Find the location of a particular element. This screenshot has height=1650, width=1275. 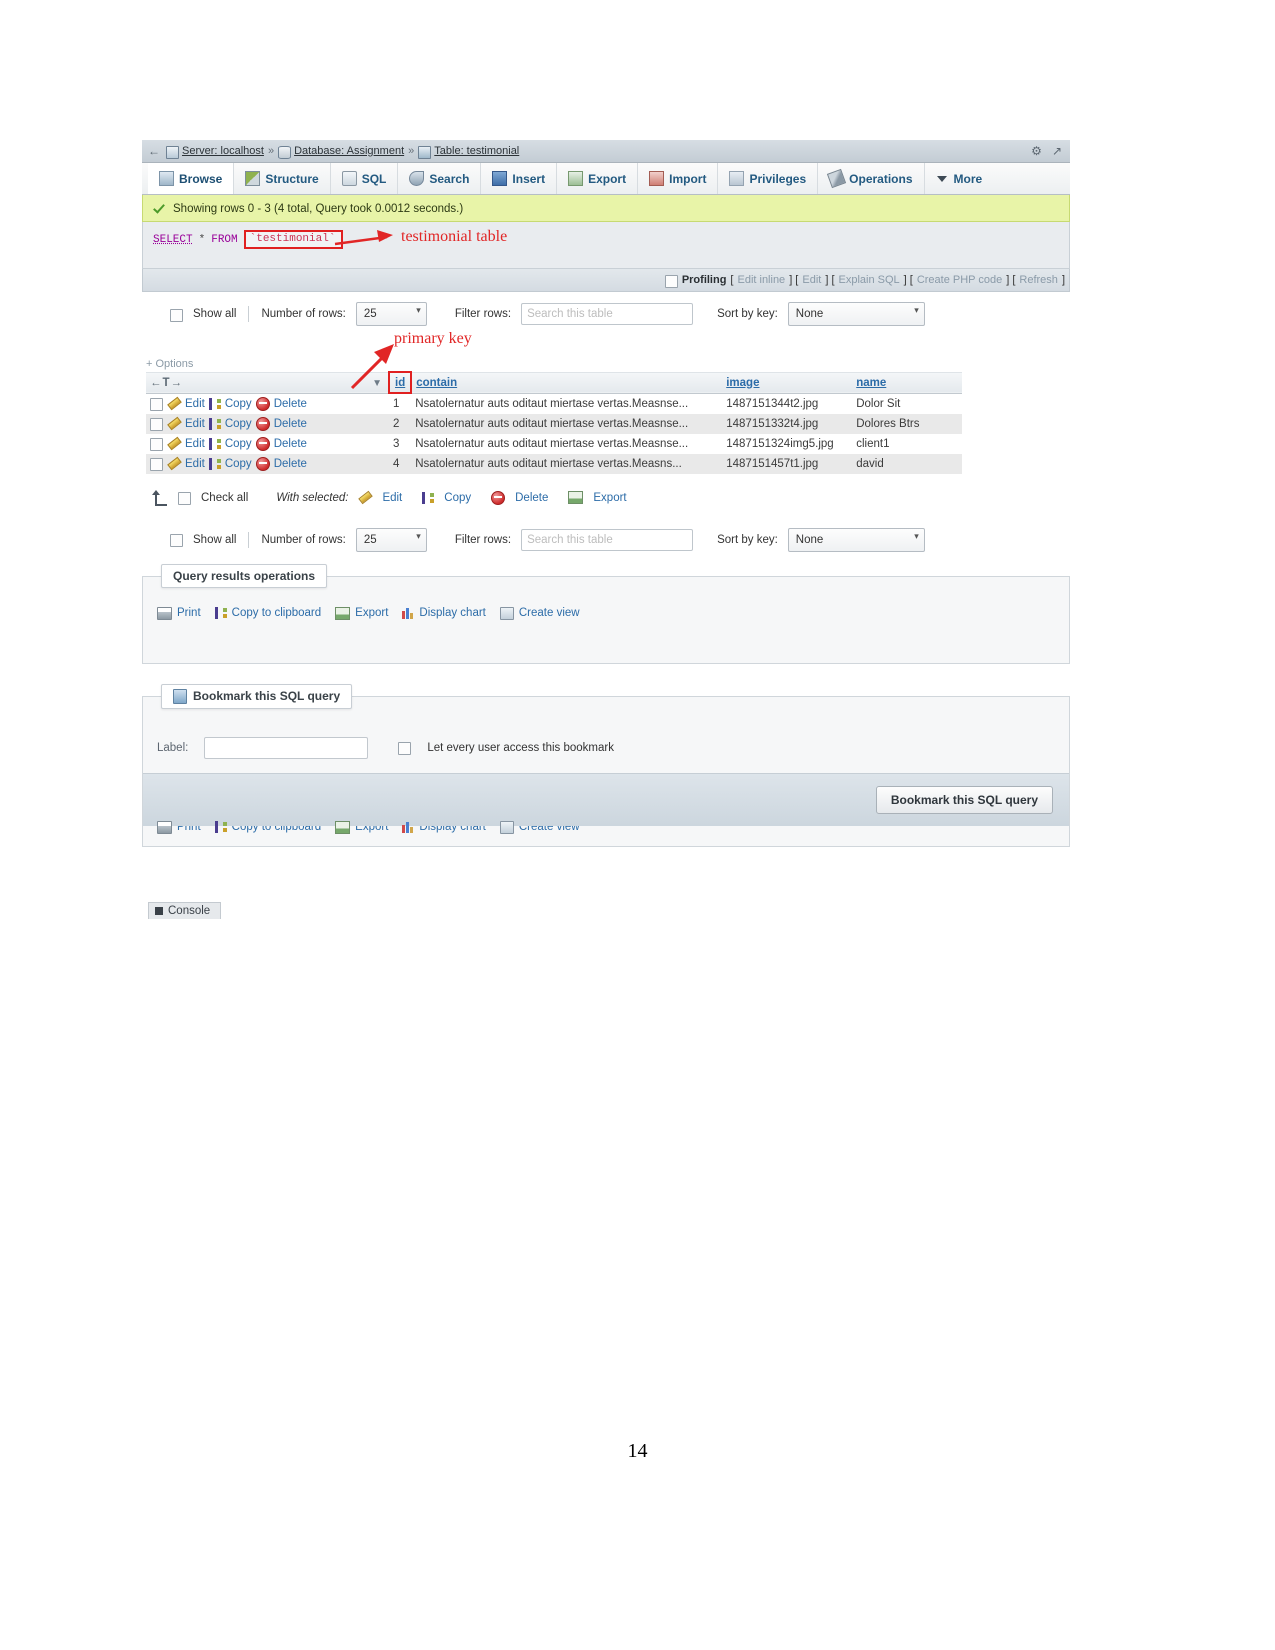

filter-rows-input-bottom: Search this table is located at coordinates (607, 539).